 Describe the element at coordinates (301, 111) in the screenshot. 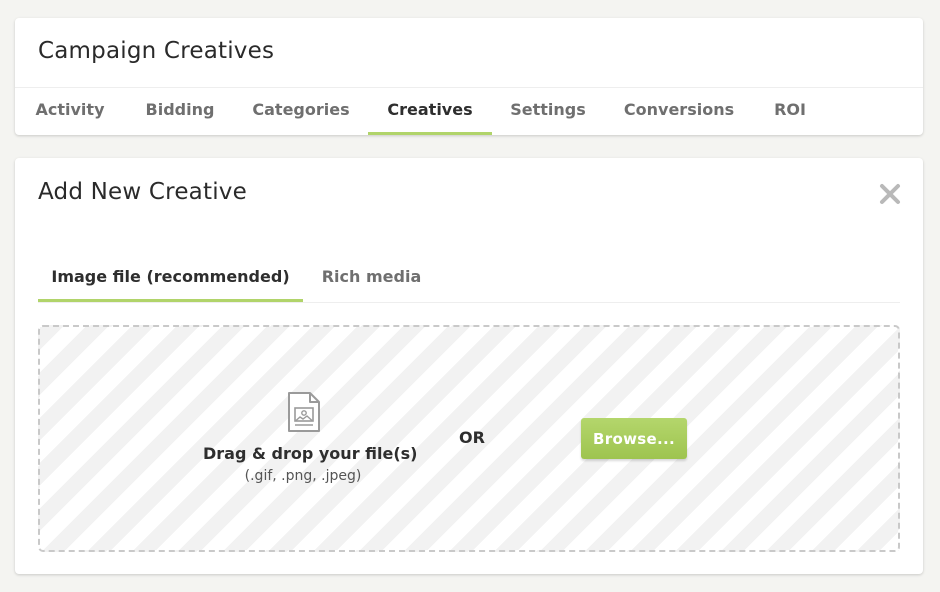

I see `tab-categories: Categories` at that location.